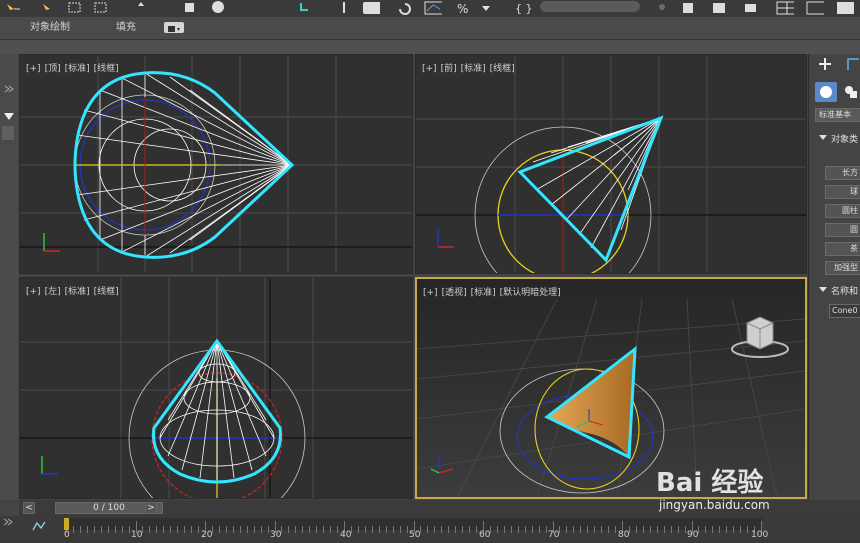  What do you see at coordinates (415, 535) in the screenshot?
I see `tick-label: 50` at bounding box center [415, 535].